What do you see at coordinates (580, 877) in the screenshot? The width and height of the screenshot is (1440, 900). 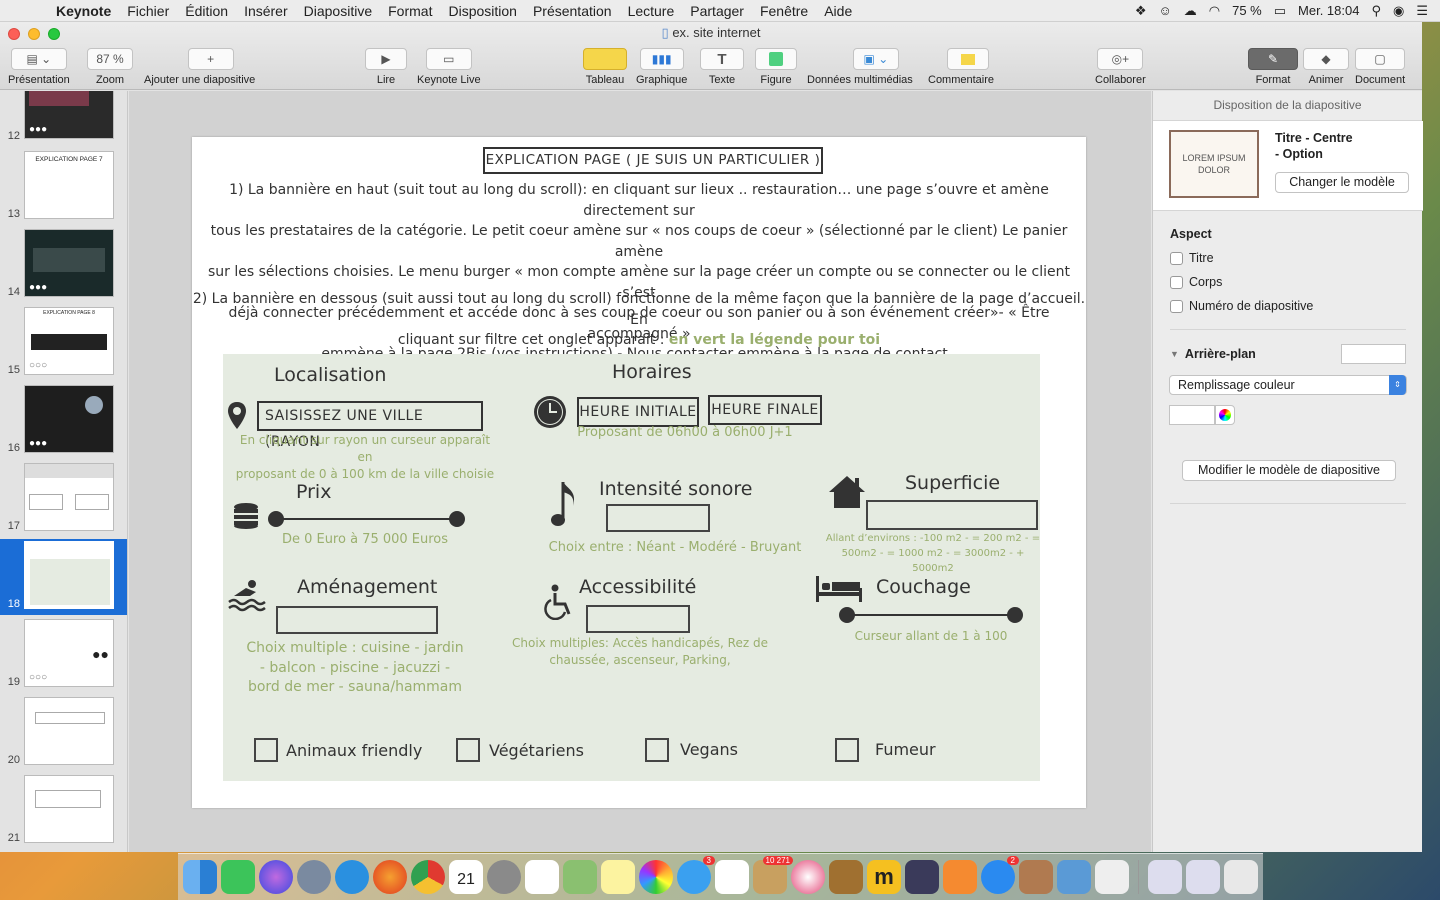 I see `maps-icon` at bounding box center [580, 877].